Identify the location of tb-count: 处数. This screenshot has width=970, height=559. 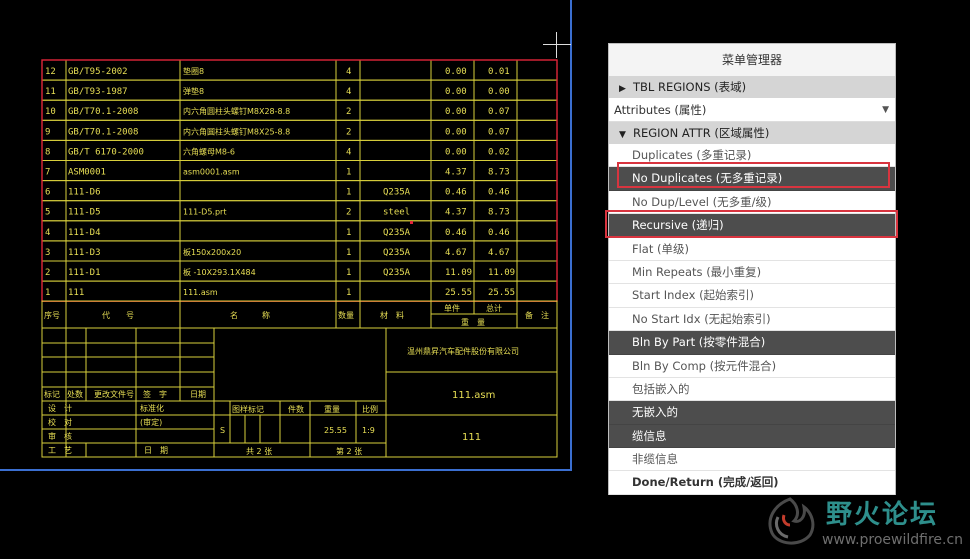
(75, 394).